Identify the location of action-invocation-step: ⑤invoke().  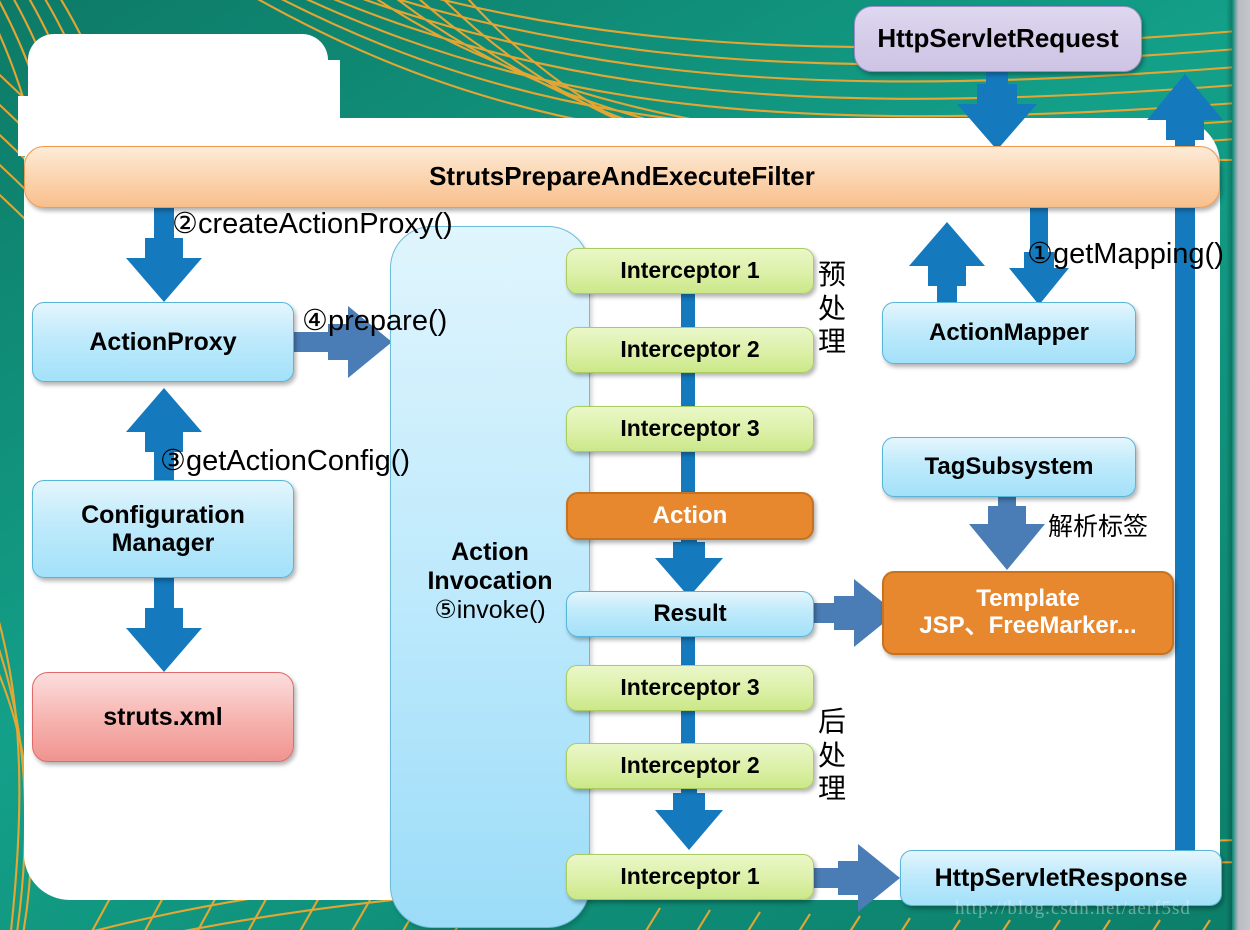
(490, 609).